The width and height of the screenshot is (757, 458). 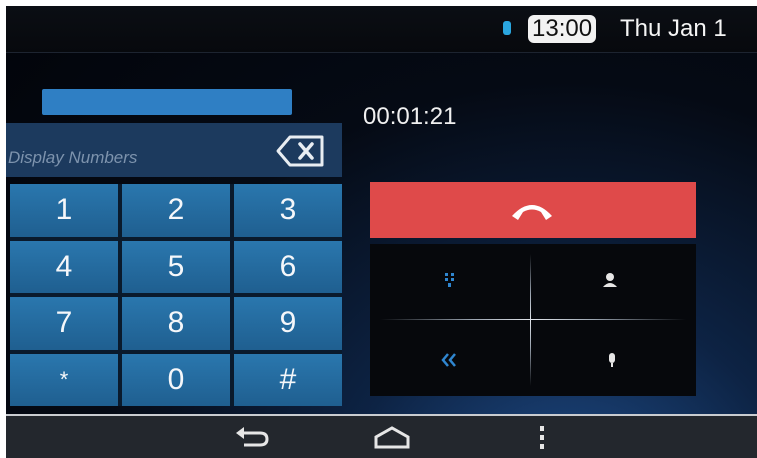 I want to click on date-label: Thu Jan 1, so click(x=673, y=28).